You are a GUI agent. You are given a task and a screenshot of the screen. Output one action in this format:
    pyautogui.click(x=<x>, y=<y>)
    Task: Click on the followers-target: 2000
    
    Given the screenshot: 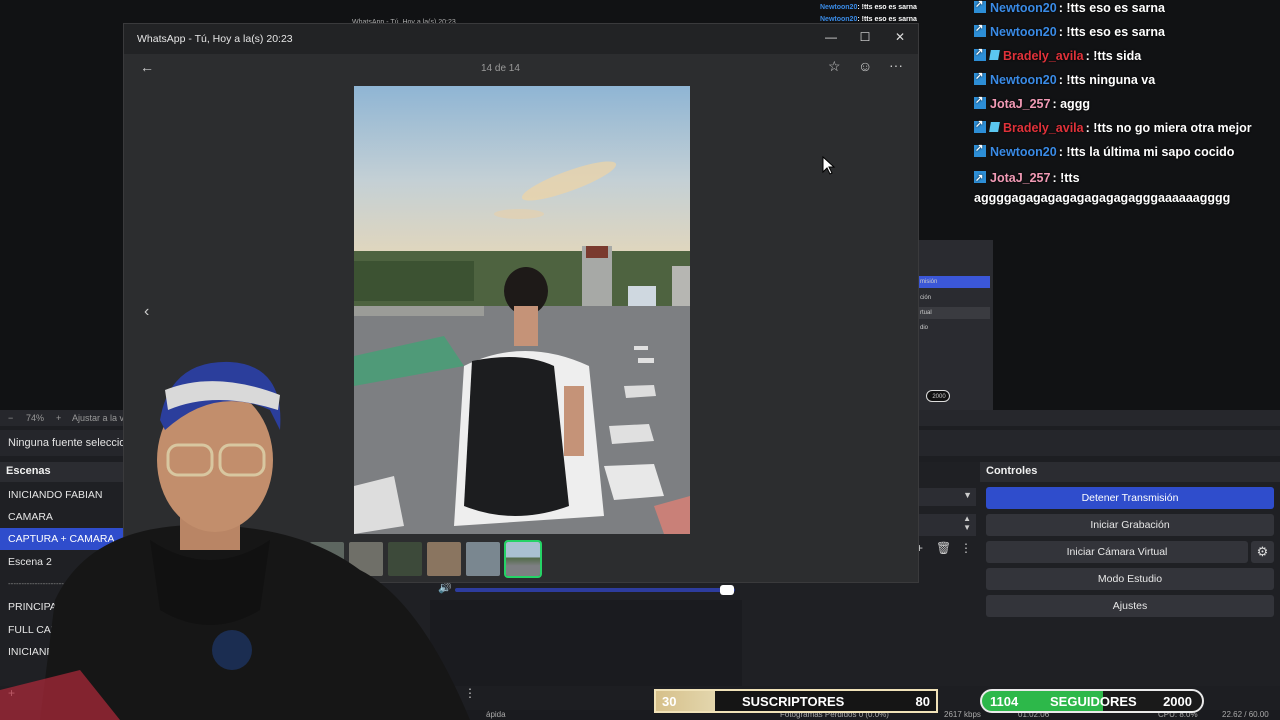 What is the action you would take?
    pyautogui.click(x=1177, y=701)
    